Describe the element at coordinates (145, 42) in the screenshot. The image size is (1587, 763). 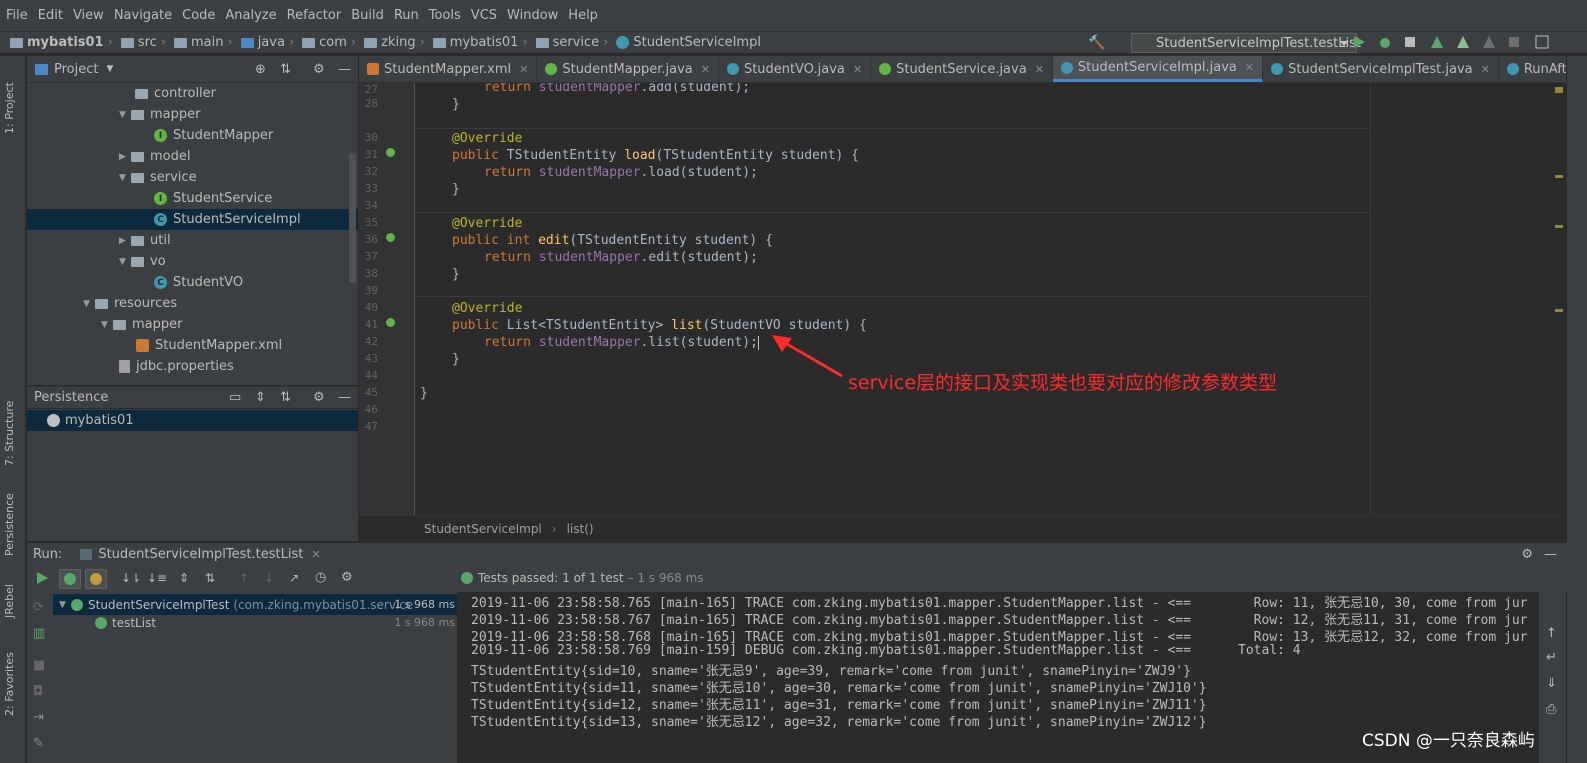
I see `crumb-src: src ›` at that location.